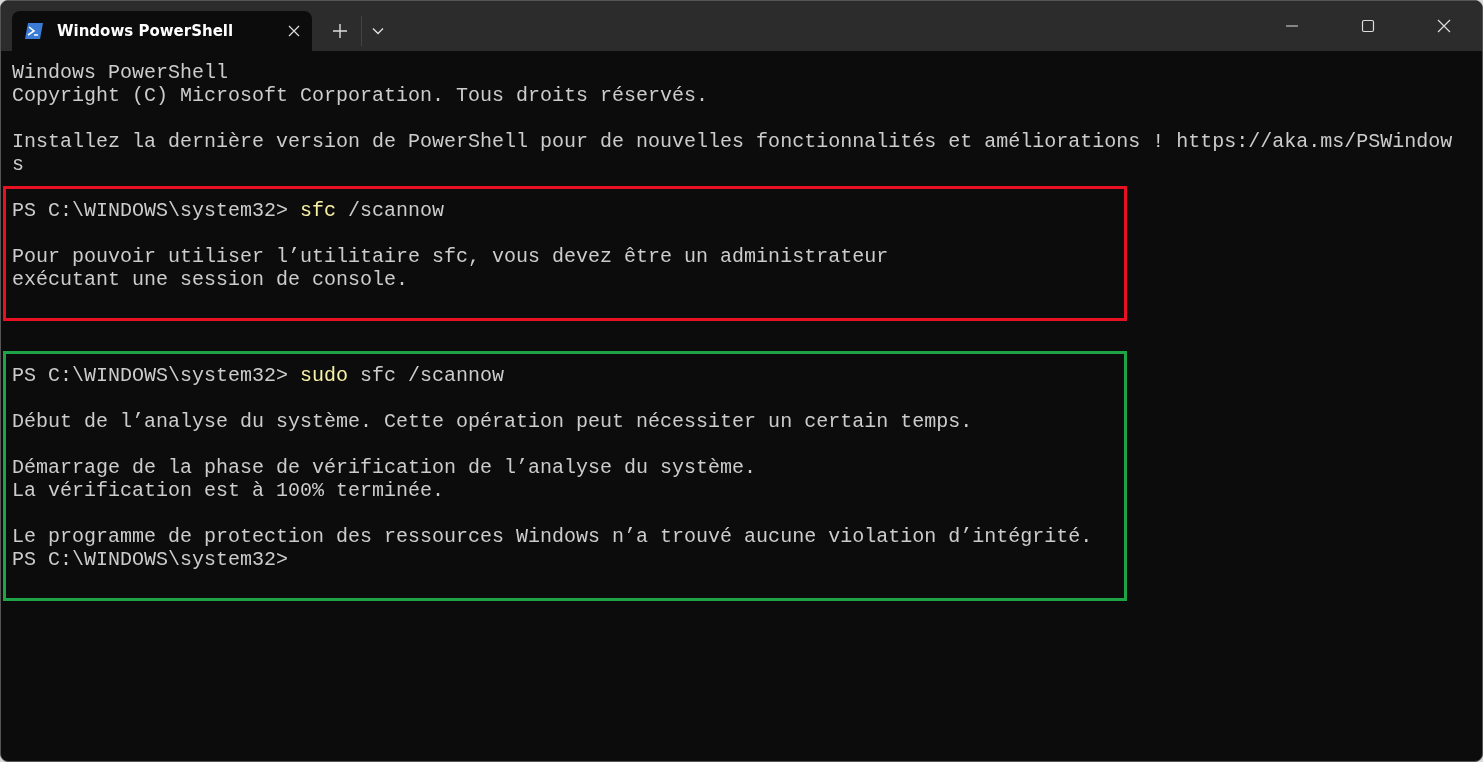 Image resolution: width=1483 pixels, height=762 pixels. What do you see at coordinates (1368, 26) in the screenshot?
I see `maximize-icon` at bounding box center [1368, 26].